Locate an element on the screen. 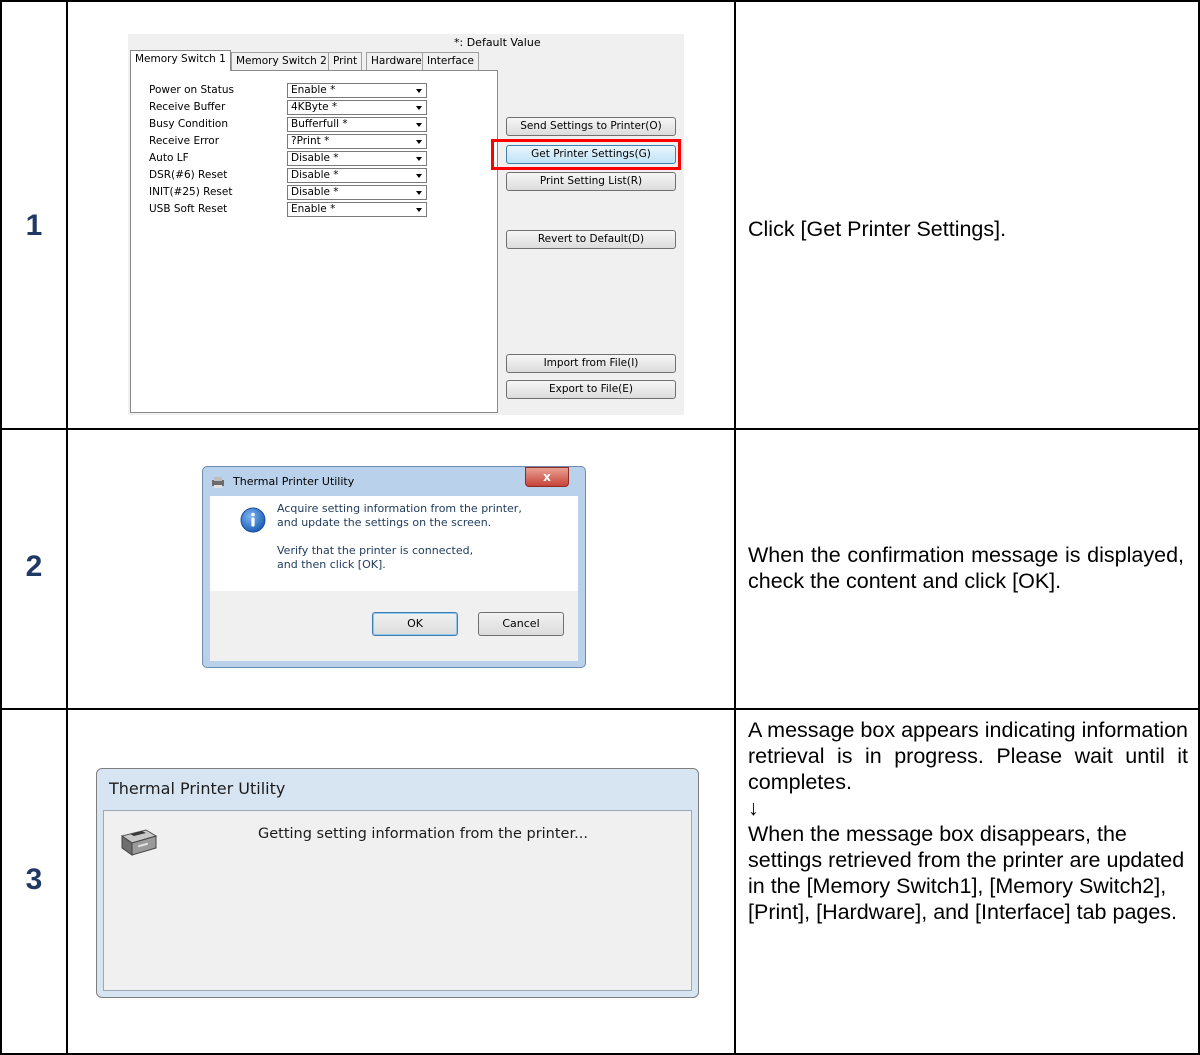 This screenshot has height=1055, width=1200. info-icon is located at coordinates (253, 520).